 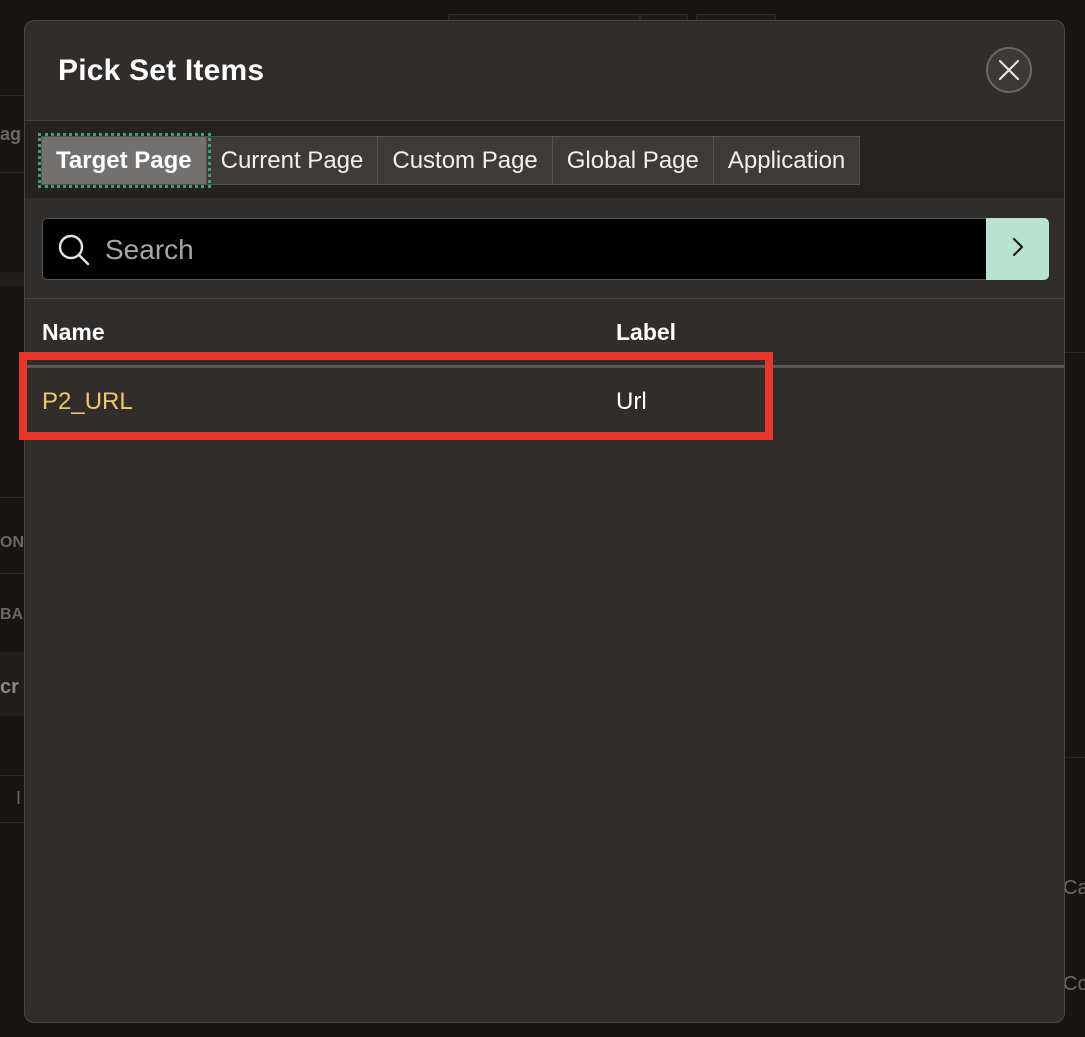 I want to click on search-icon, so click(x=74, y=250).